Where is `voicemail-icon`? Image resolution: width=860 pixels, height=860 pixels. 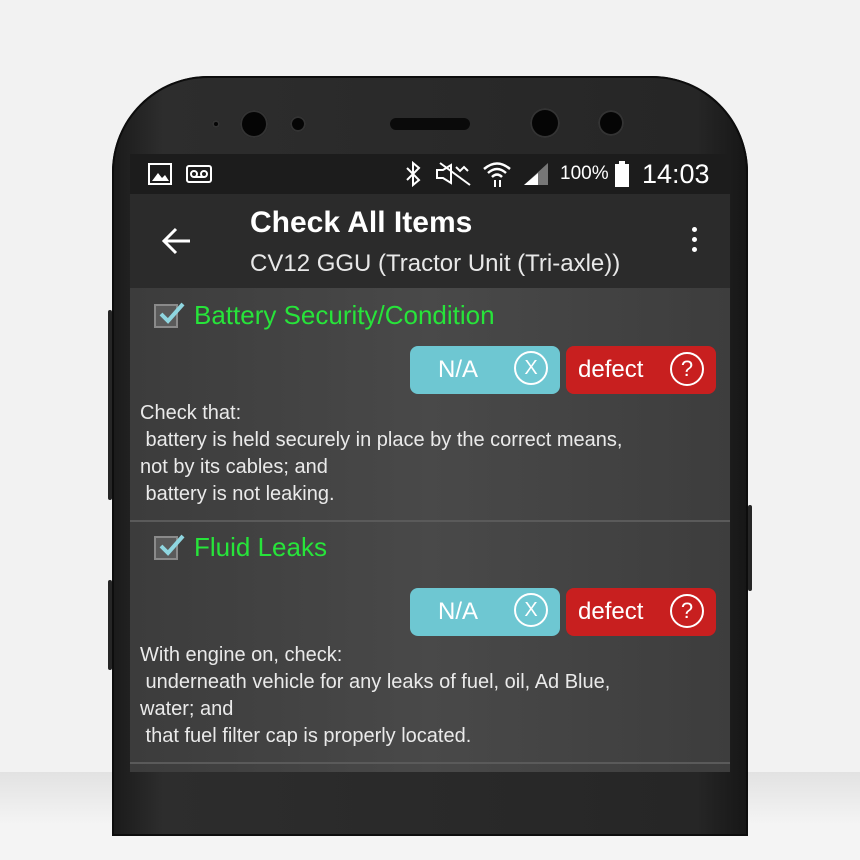 voicemail-icon is located at coordinates (199, 174).